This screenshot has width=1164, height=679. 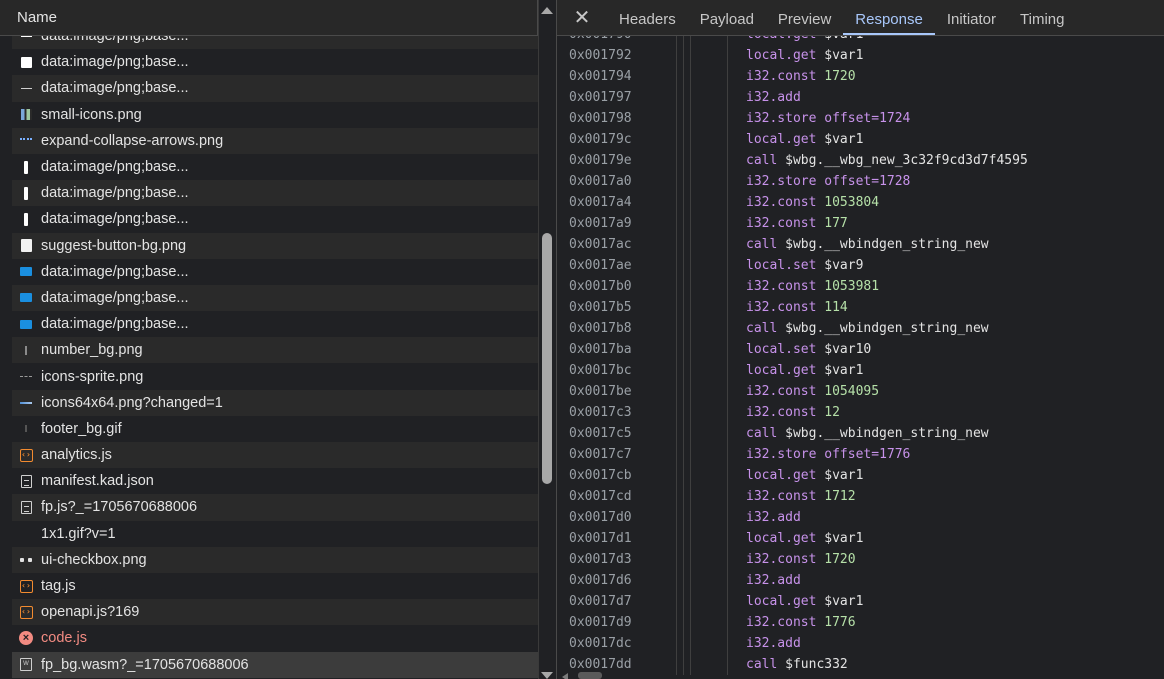 I want to click on code-address: 0x001792, so click(x=600, y=55).